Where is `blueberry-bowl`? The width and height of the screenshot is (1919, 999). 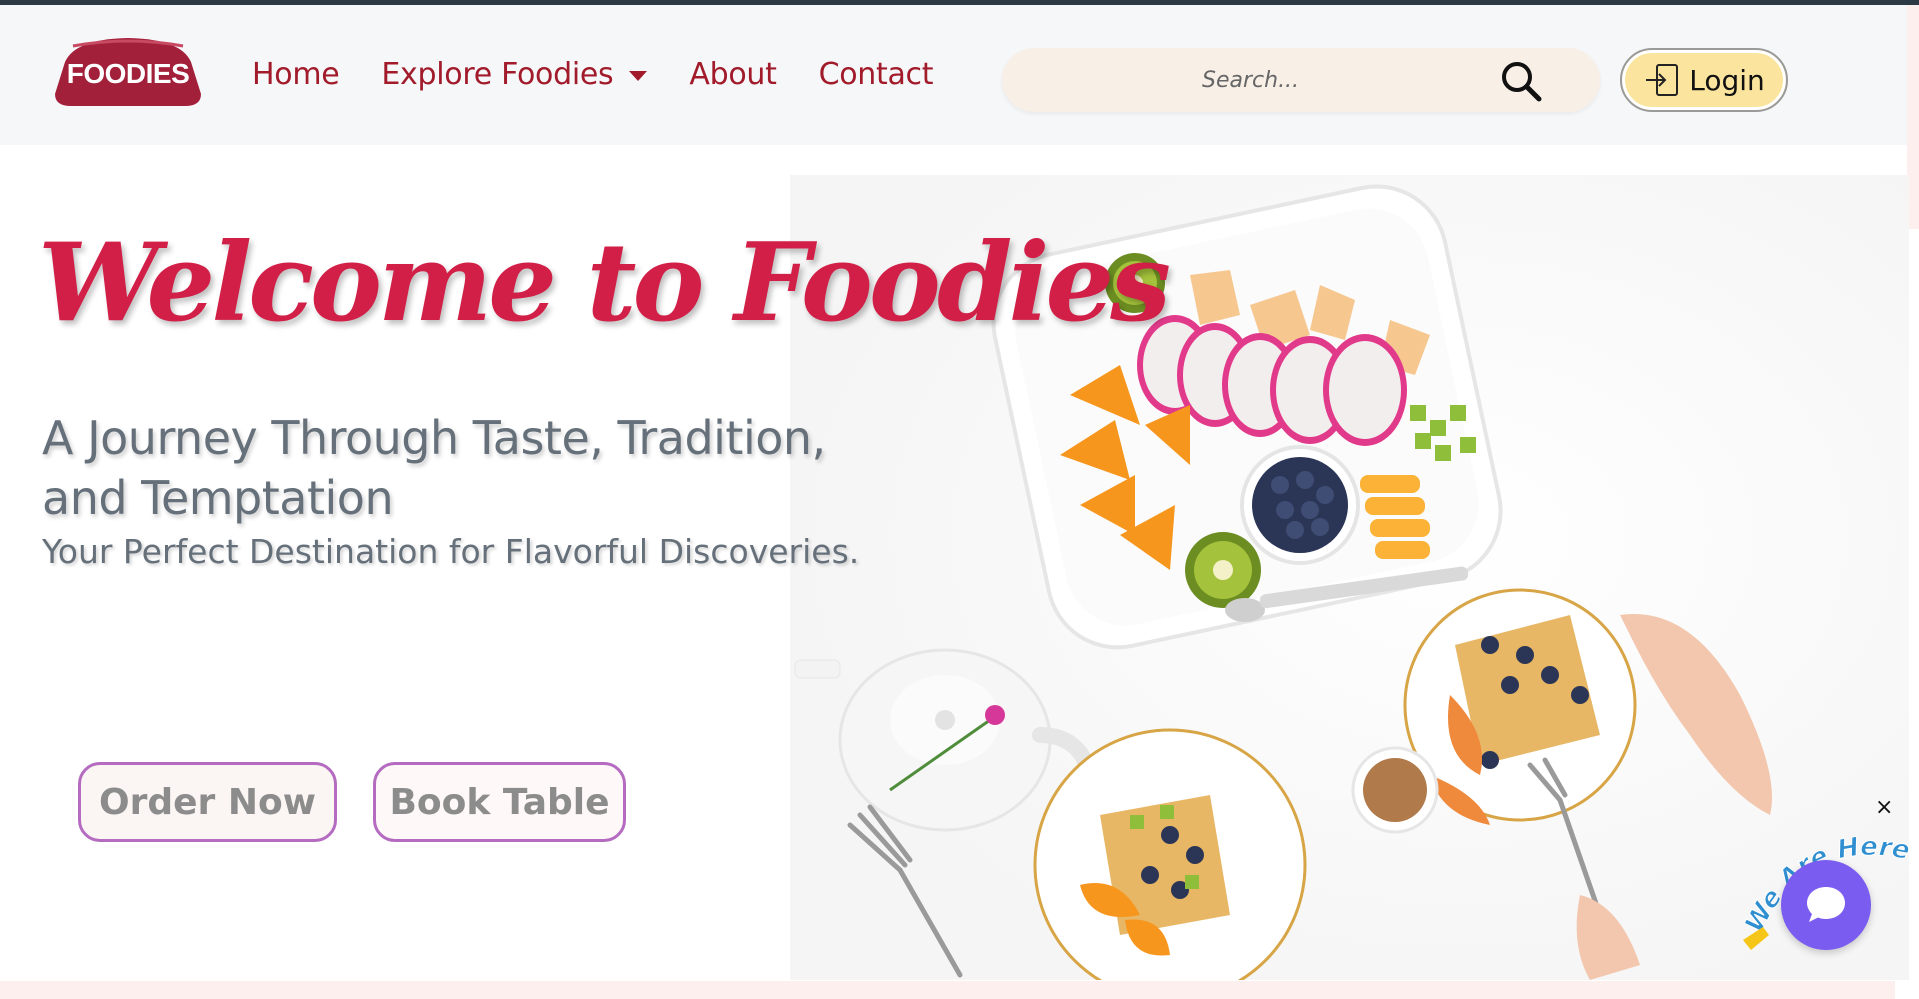 blueberry-bowl is located at coordinates (1300, 505).